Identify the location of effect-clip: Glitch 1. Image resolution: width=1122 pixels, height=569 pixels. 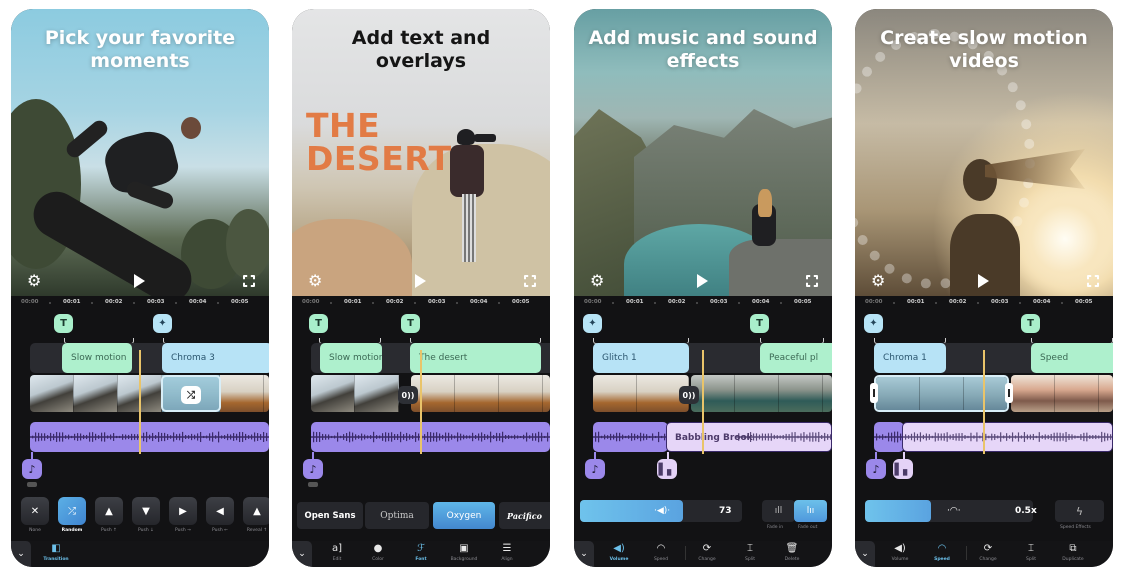
(641, 358).